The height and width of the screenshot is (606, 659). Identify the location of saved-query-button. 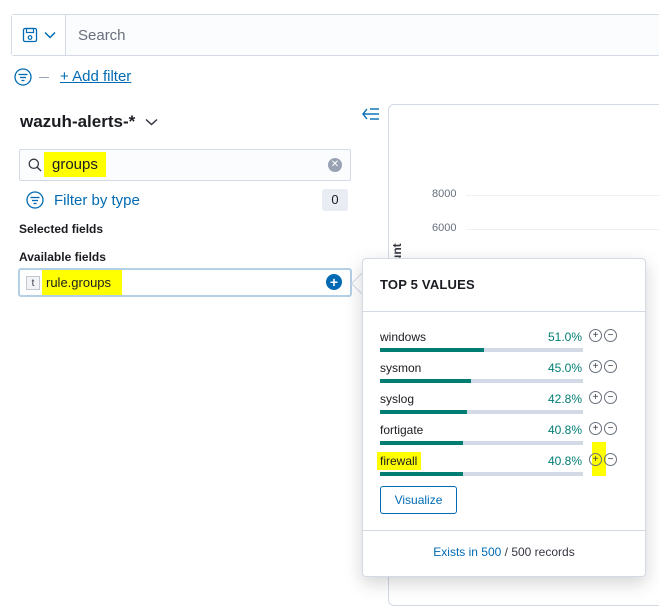
(39, 35).